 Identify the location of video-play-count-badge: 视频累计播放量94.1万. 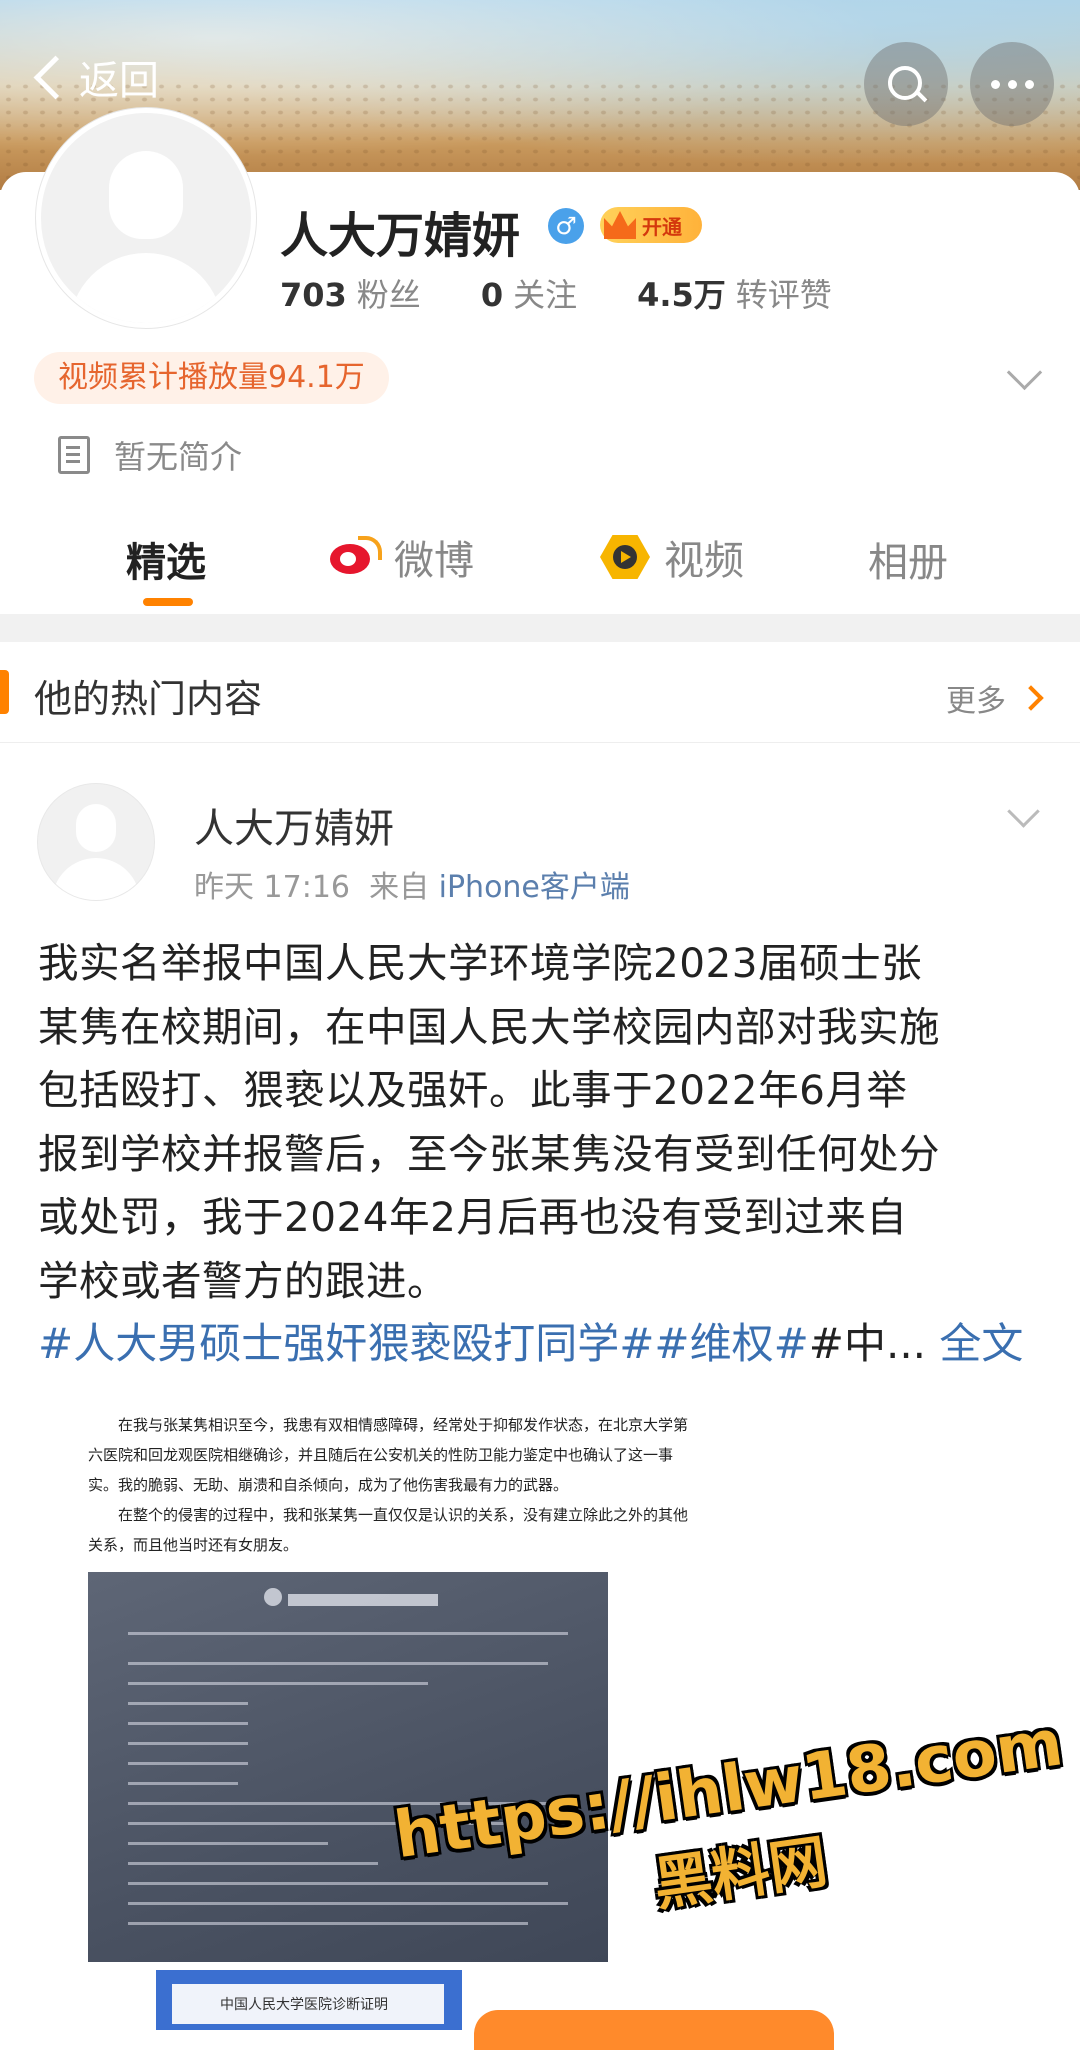
(211, 378).